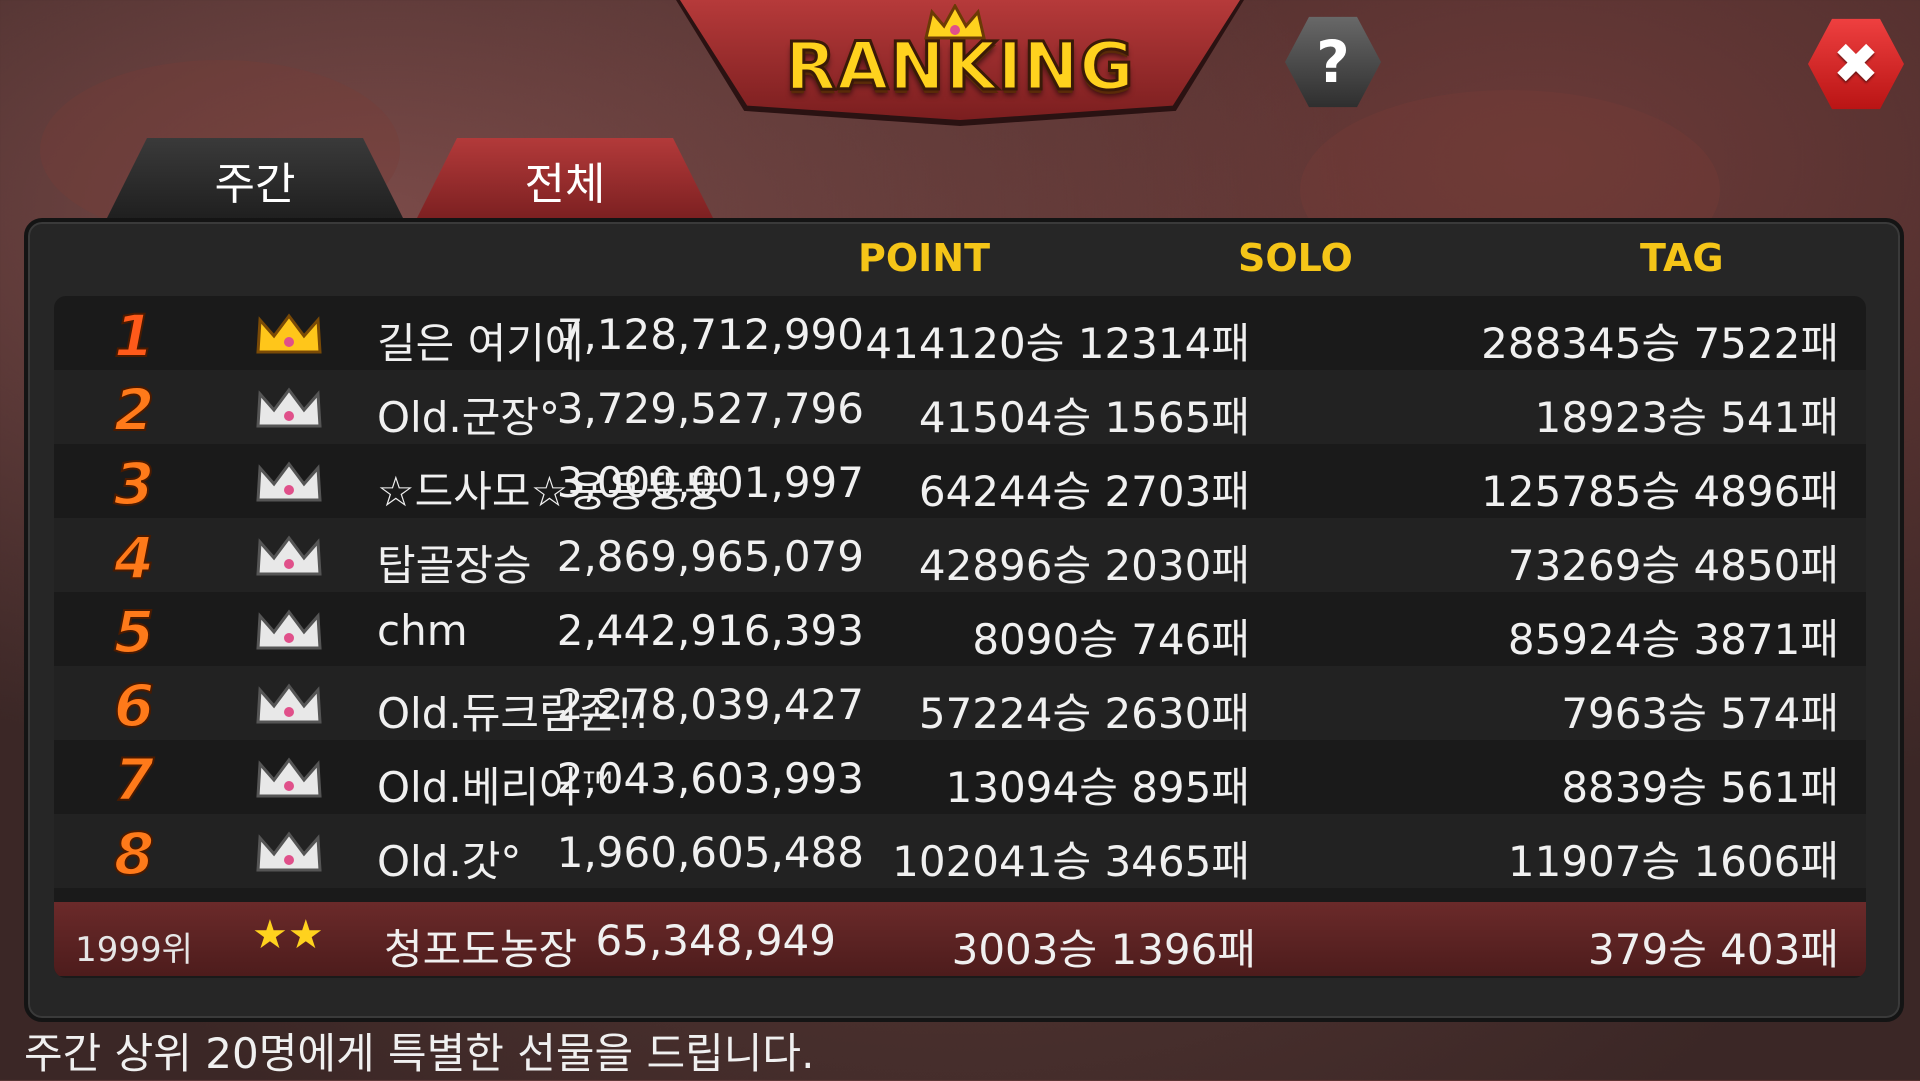  Describe the element at coordinates (422, 630) in the screenshot. I see `player-name: chm` at that location.